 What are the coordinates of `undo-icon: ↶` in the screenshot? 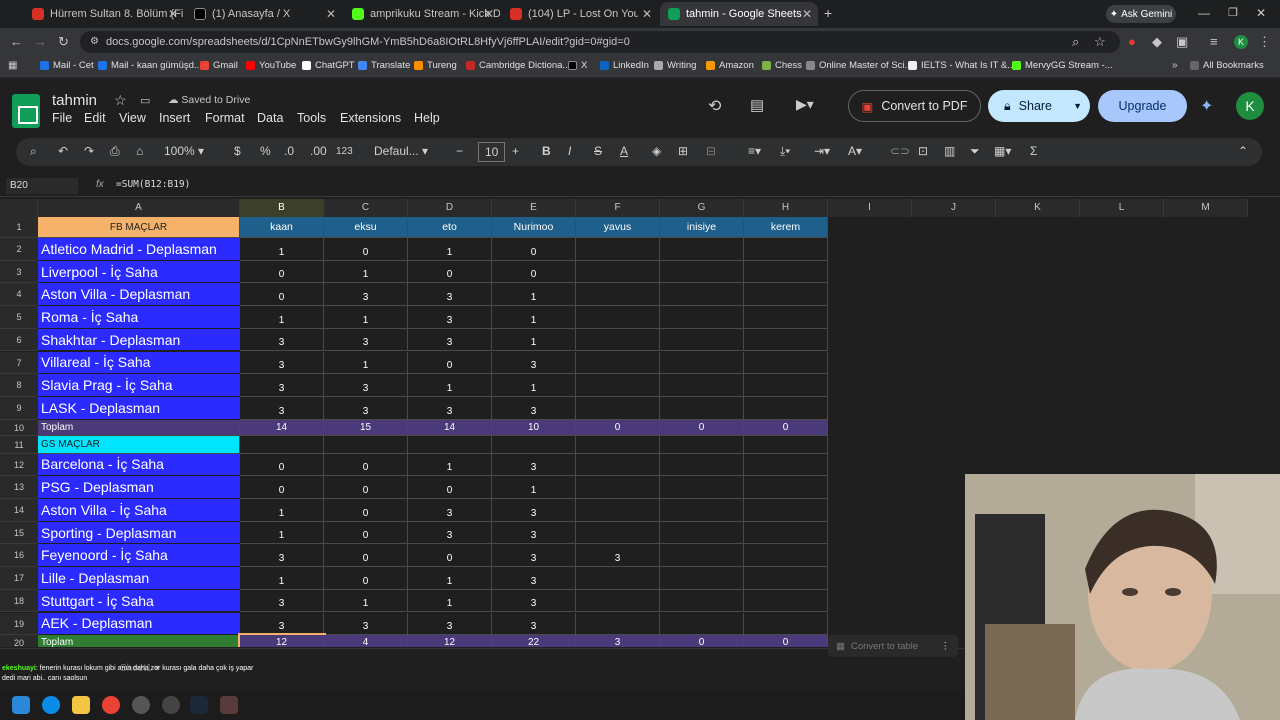 It's located at (63, 151).